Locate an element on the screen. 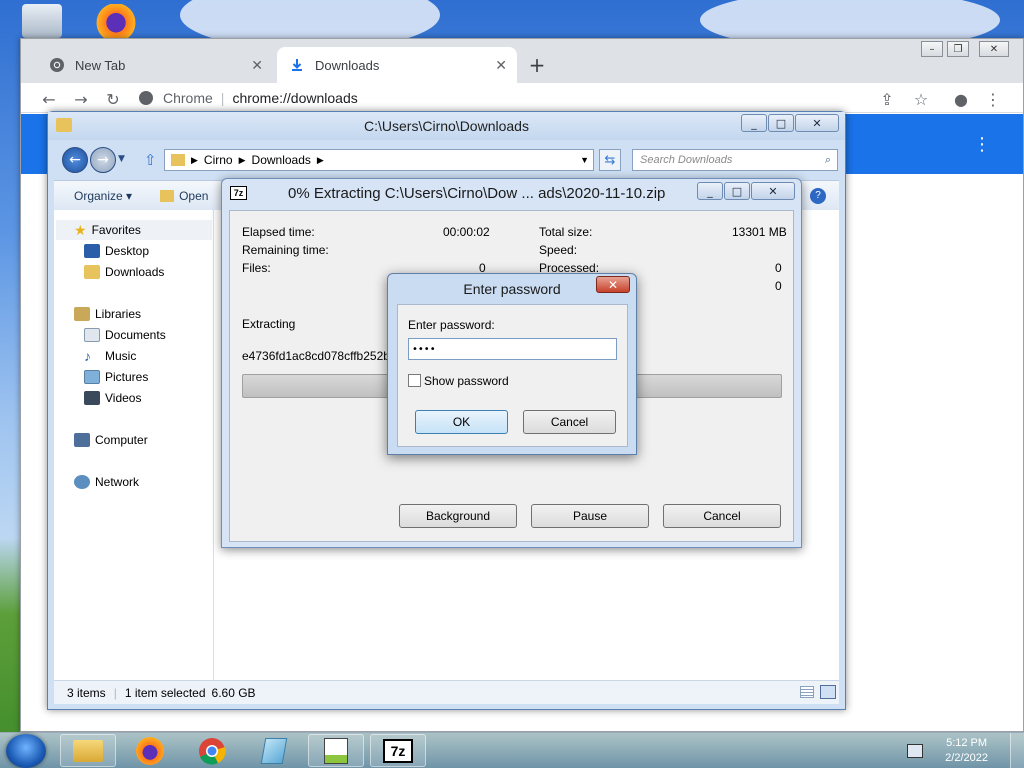 Image resolution: width=1024 pixels, height=768 pixels. recycle-bin-icon is located at coordinates (42, 21).